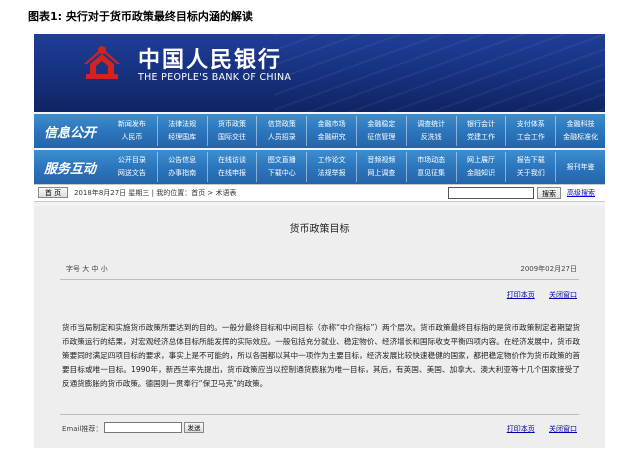 This screenshot has width=640, height=451. I want to click on nav-link: 音频视频, so click(381, 160).